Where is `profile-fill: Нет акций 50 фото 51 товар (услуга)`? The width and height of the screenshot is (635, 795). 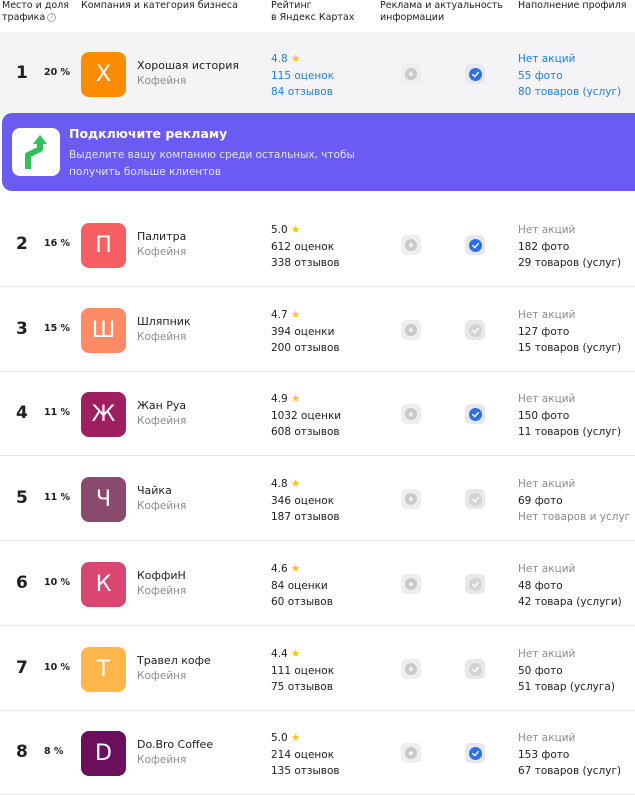
profile-fill: Нет акций 50 фото 51 товар (услуга) is located at coordinates (566, 671).